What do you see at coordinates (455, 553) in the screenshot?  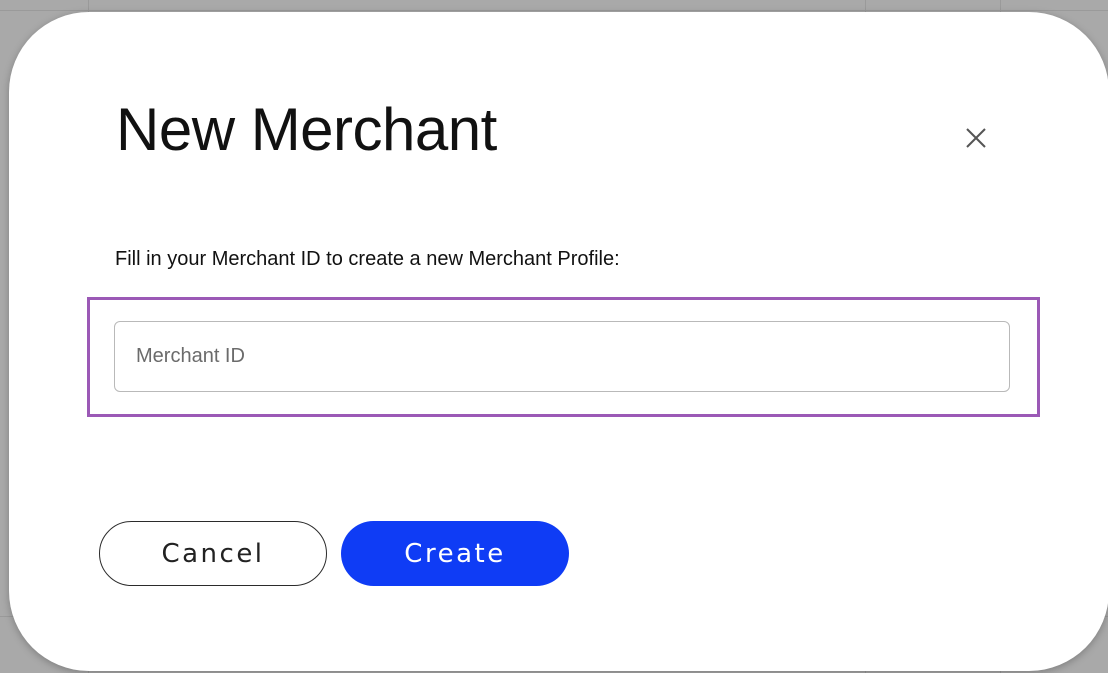 I see `create-button: Create` at bounding box center [455, 553].